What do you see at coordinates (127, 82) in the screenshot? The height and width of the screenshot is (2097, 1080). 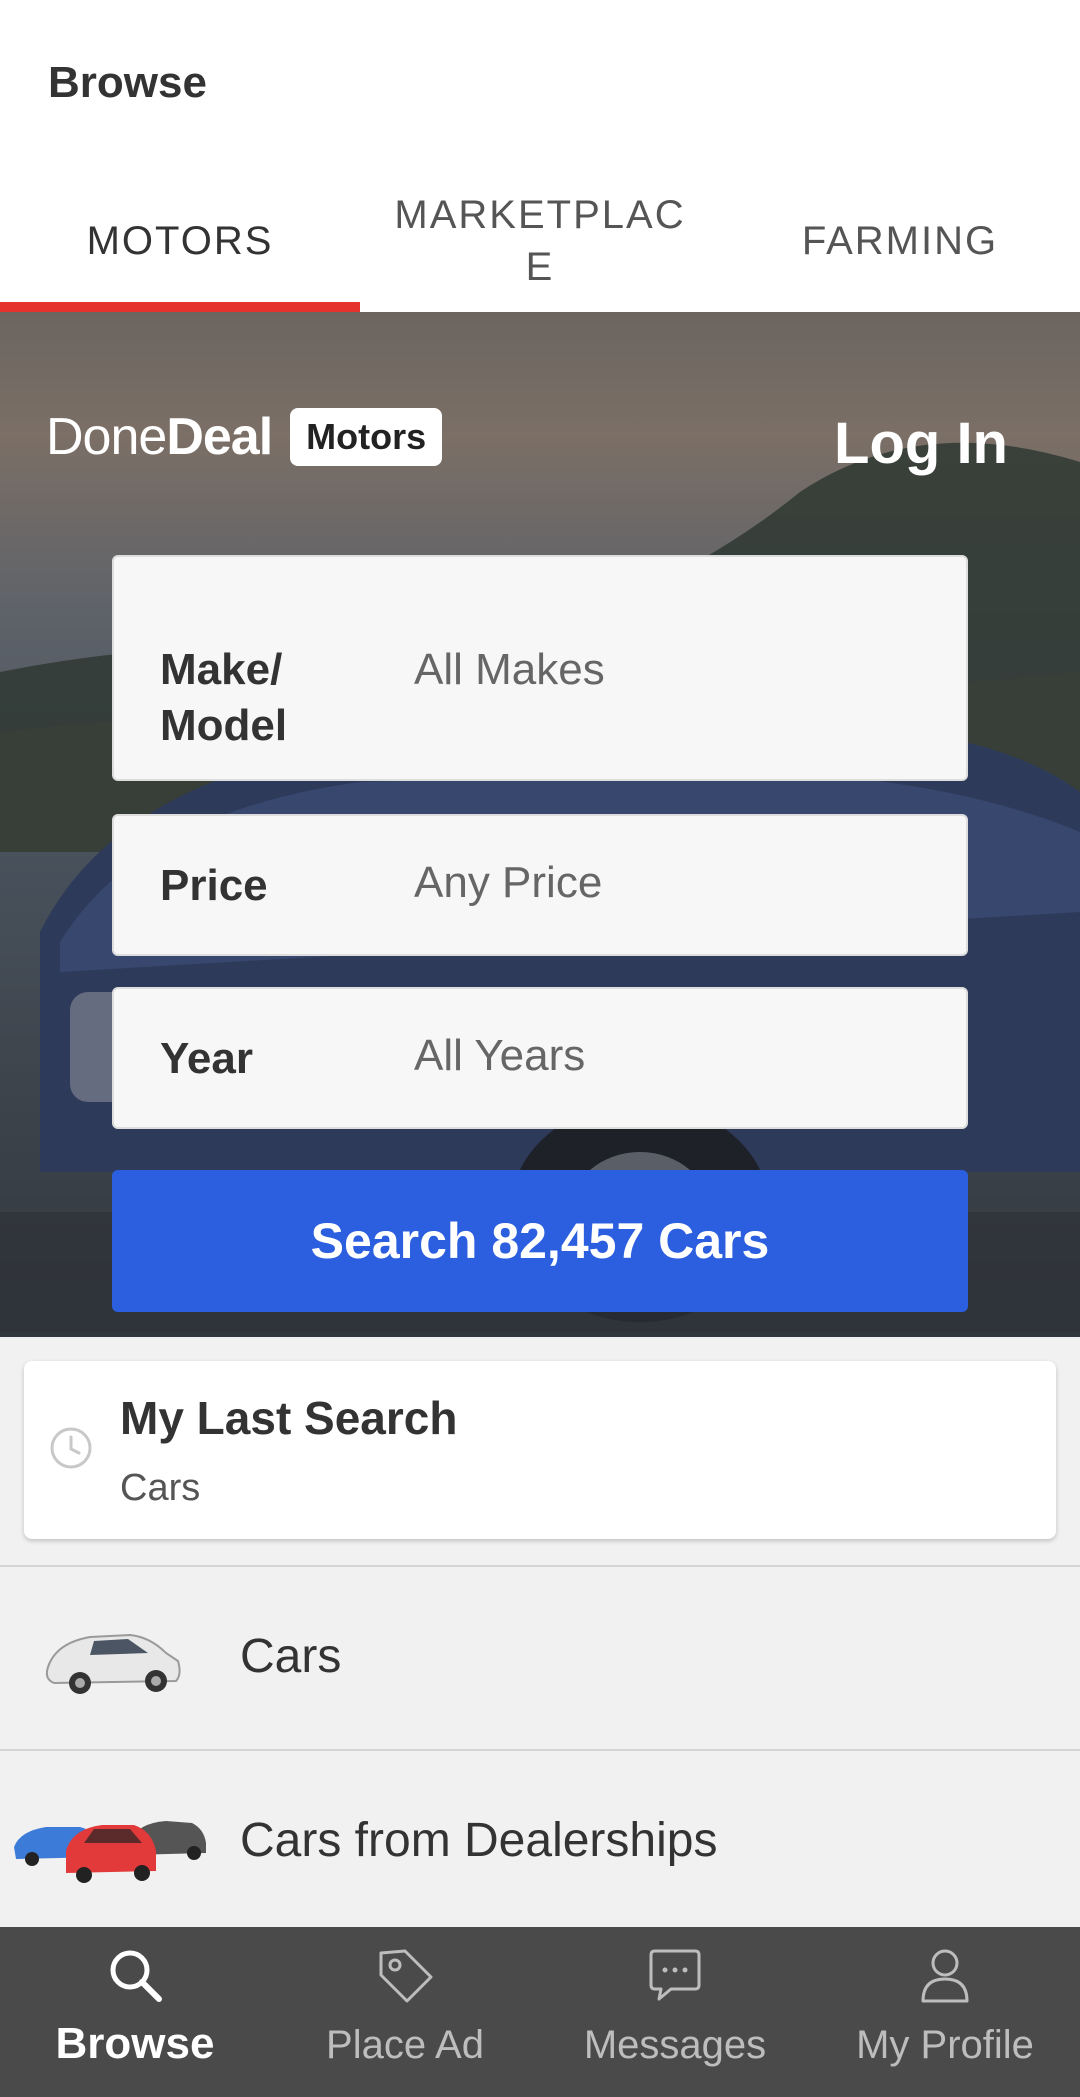 I see `page-title: Browse` at bounding box center [127, 82].